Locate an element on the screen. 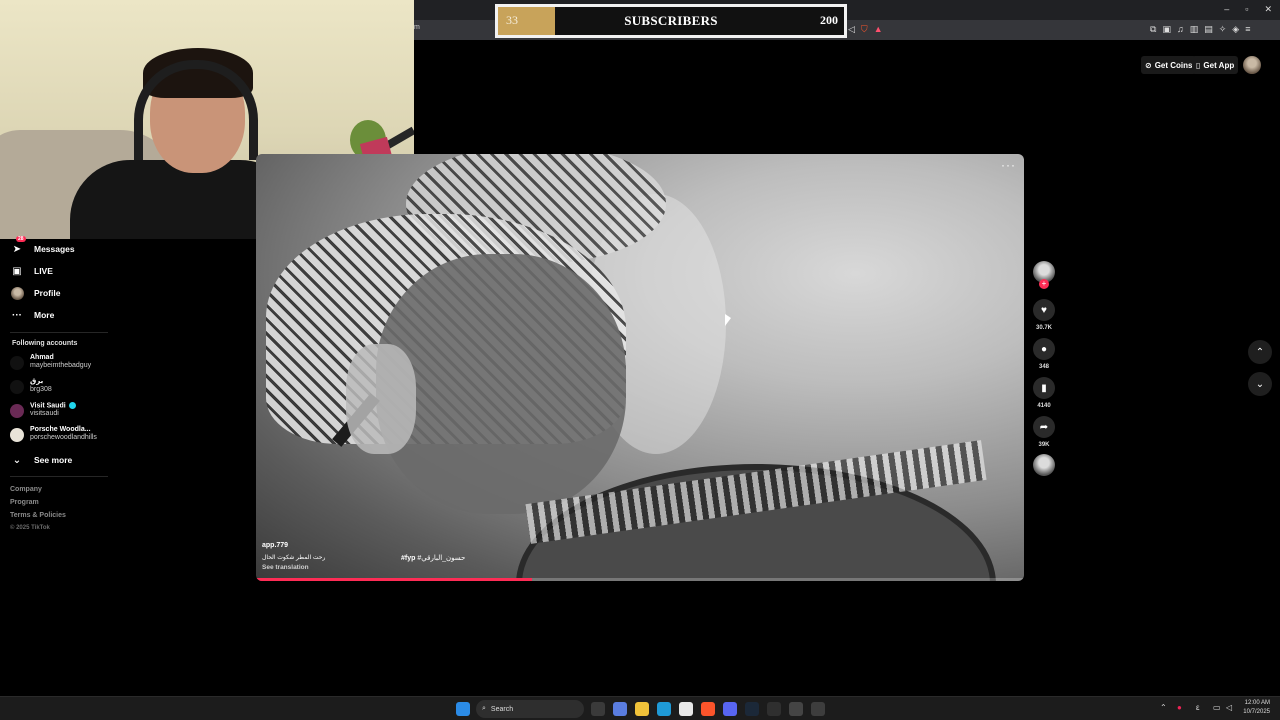  subscriber-goal-bar: 33 SUBSCRIBERS 200 is located at coordinates (671, 21).